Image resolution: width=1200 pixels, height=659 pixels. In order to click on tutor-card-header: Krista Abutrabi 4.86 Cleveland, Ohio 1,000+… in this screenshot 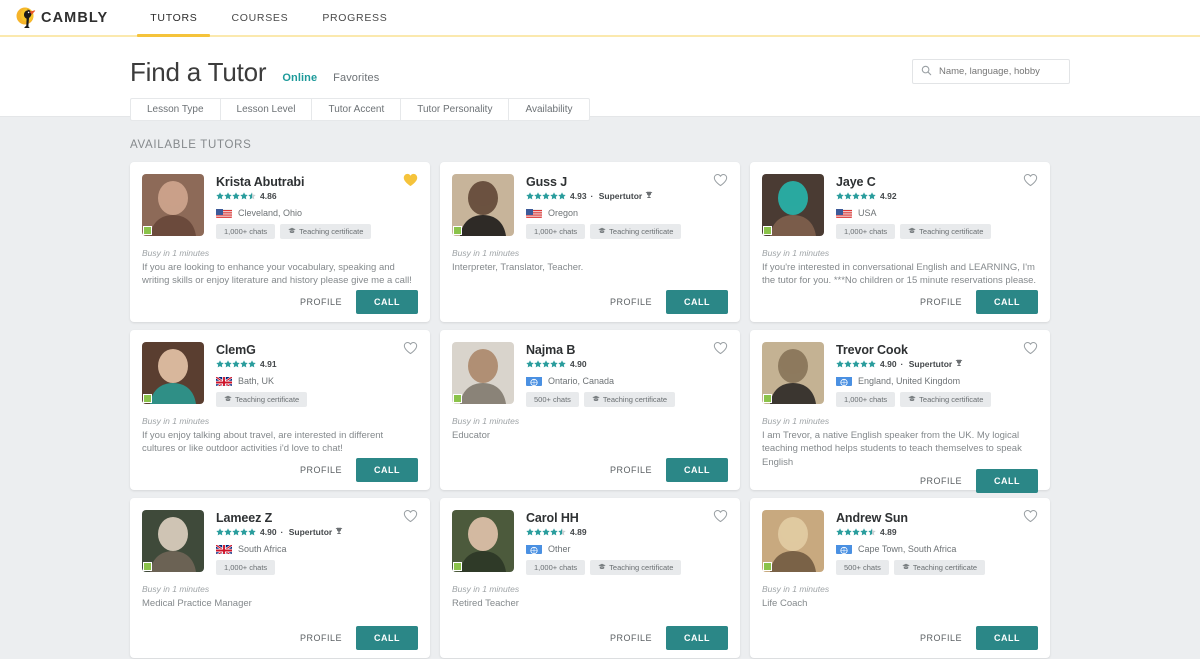, I will do `click(280, 206)`.